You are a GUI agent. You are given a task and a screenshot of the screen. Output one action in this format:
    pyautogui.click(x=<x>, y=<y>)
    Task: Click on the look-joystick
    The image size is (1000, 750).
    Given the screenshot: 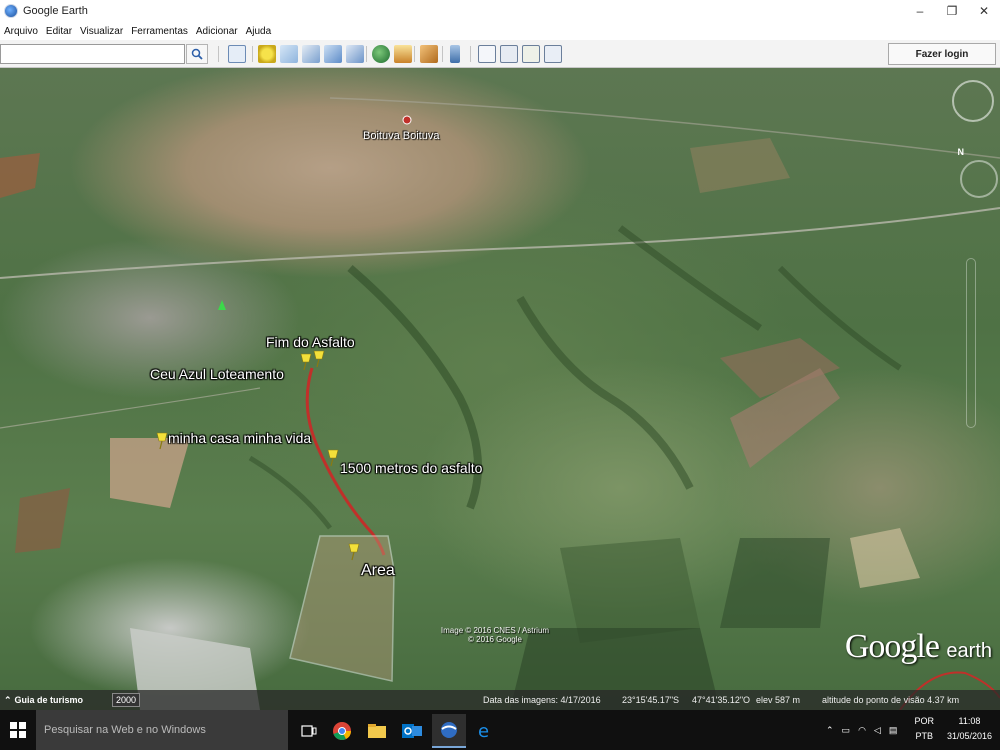 What is the action you would take?
    pyautogui.click(x=979, y=179)
    